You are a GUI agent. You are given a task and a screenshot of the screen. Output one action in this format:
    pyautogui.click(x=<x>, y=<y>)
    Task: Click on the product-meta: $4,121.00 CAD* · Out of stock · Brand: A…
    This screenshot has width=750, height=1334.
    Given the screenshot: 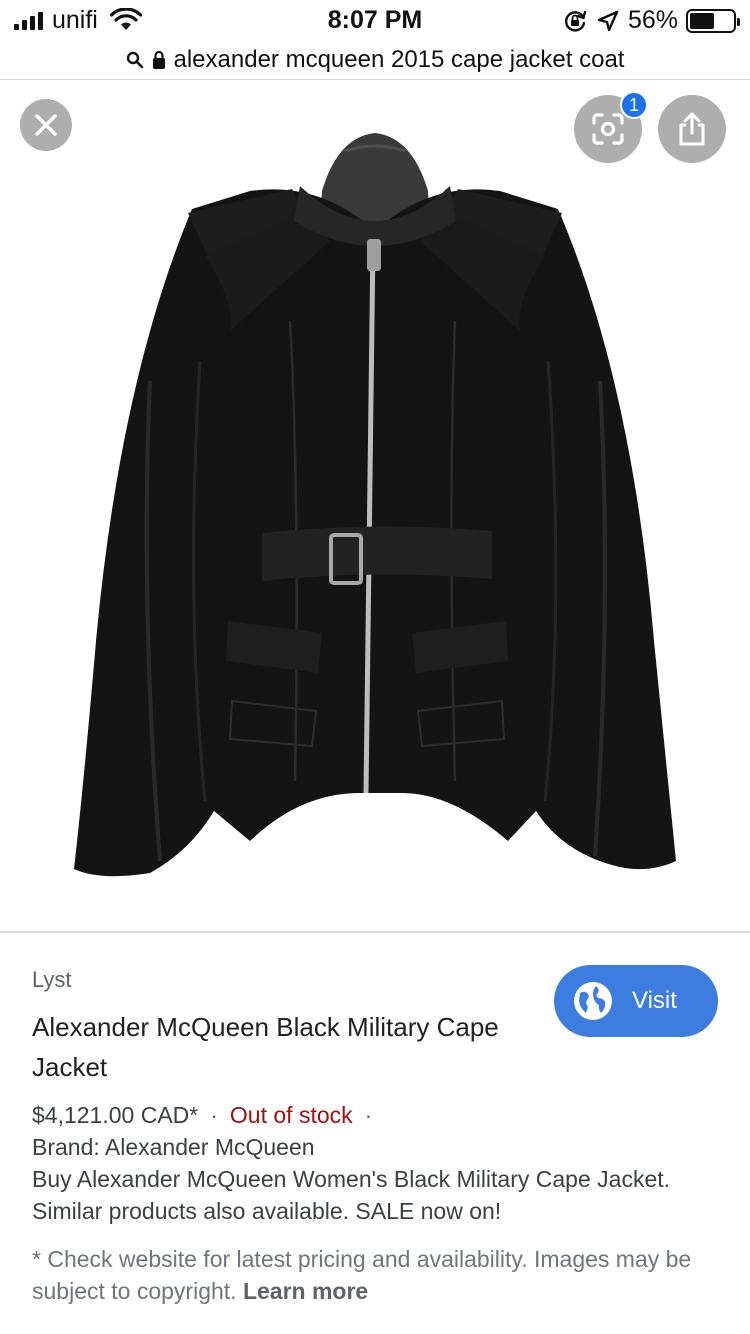 What is the action you would take?
    pyautogui.click(x=377, y=1163)
    